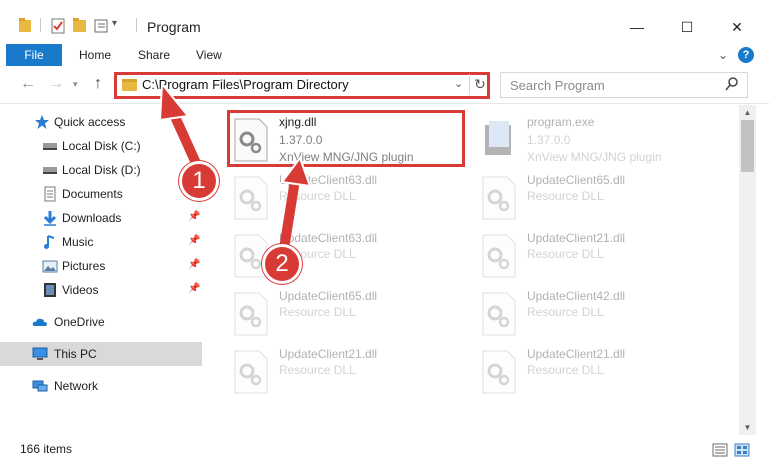  What do you see at coordinates (746, 55) in the screenshot?
I see `help-icon: ?` at bounding box center [746, 55].